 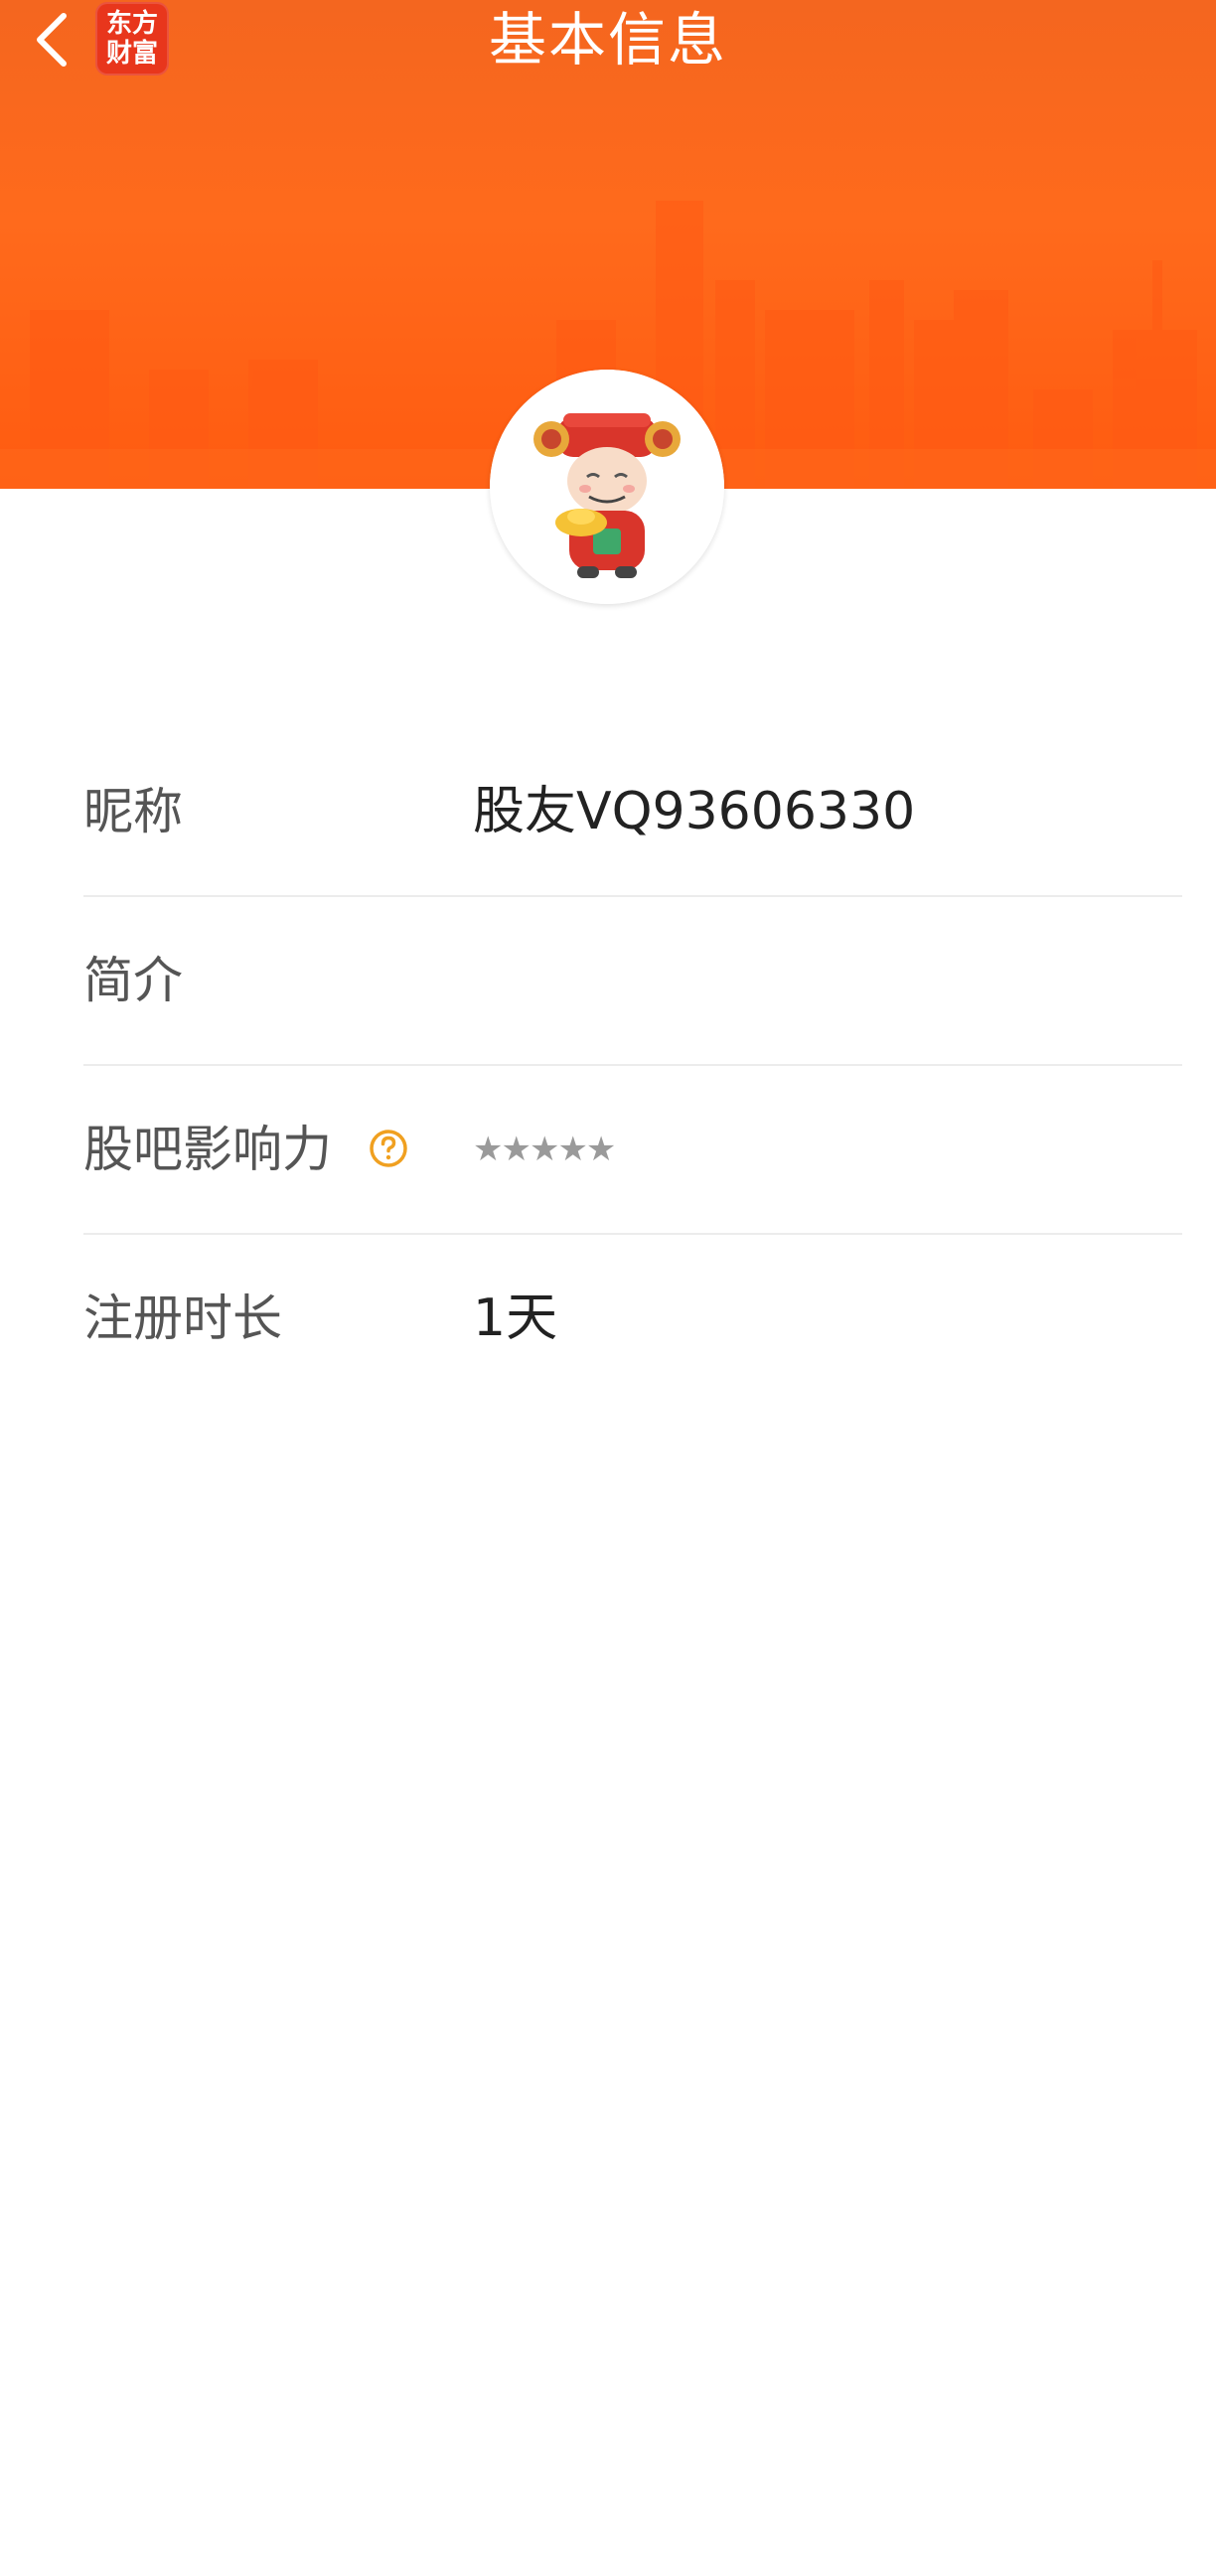 What do you see at coordinates (632, 981) in the screenshot?
I see `info-row-intro: 简介` at bounding box center [632, 981].